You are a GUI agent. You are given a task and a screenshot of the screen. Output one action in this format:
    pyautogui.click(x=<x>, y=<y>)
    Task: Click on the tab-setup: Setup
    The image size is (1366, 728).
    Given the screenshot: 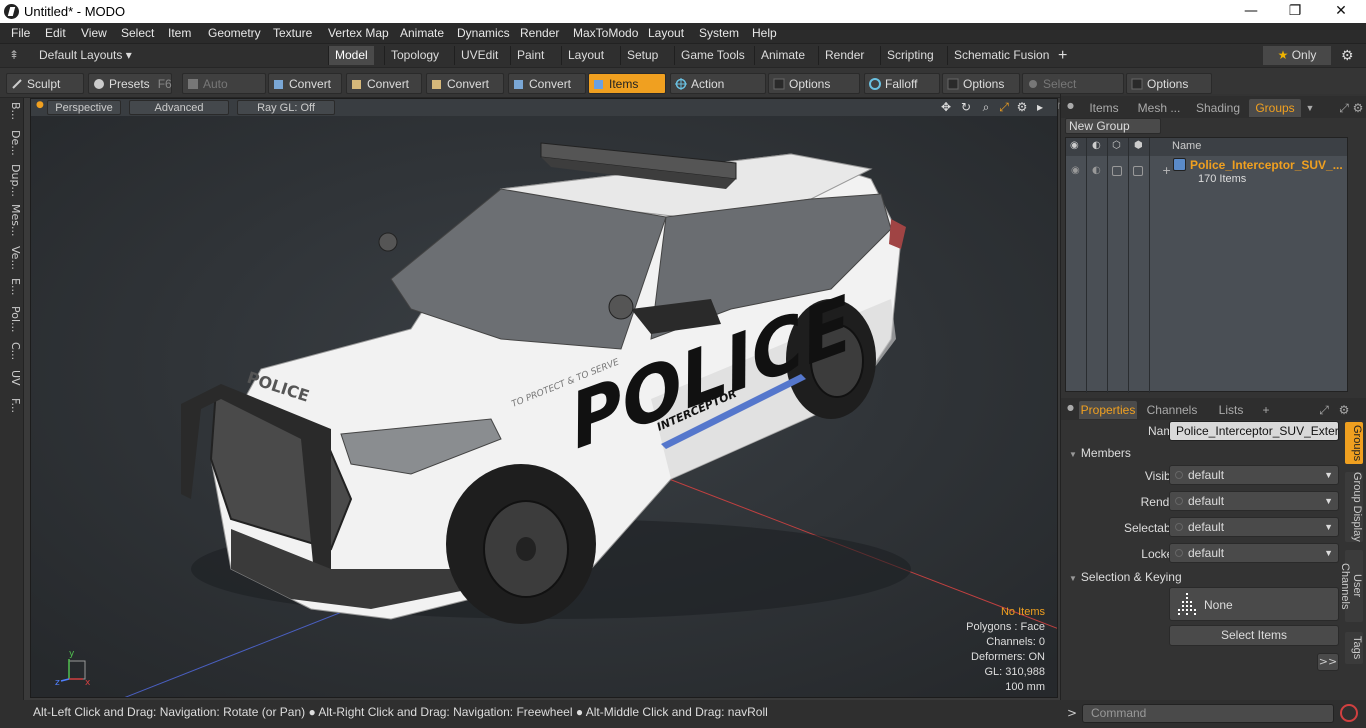 What is the action you would take?
    pyautogui.click(x=642, y=55)
    